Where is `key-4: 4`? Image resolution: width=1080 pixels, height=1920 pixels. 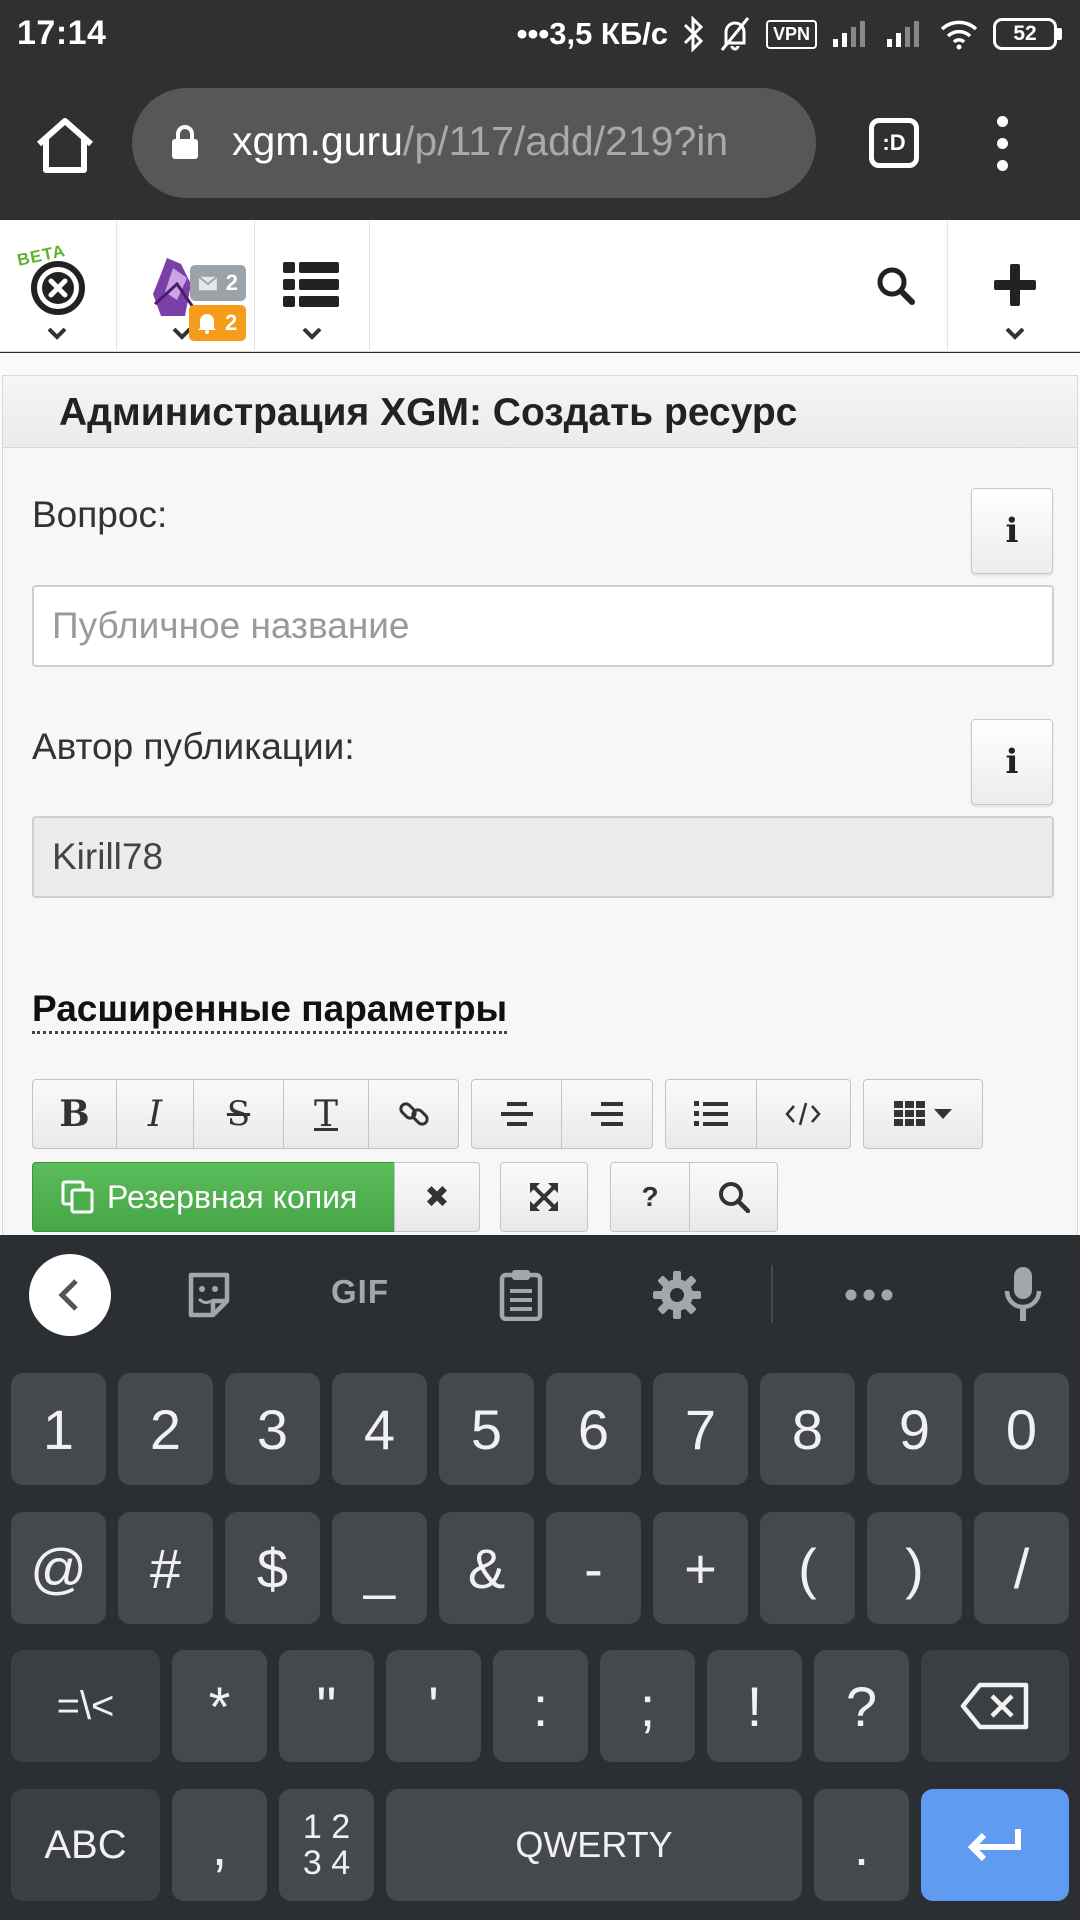
key-4: 4 is located at coordinates (379, 1429).